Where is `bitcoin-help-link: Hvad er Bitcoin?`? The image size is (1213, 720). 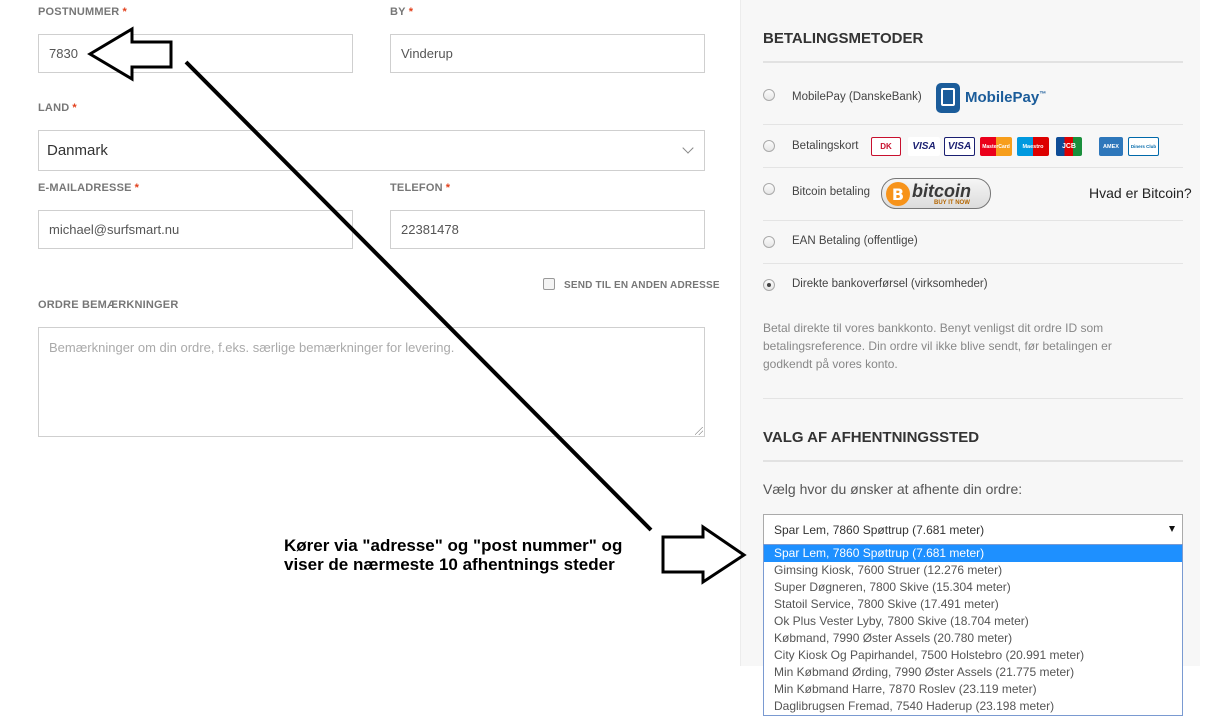
bitcoin-help-link: Hvad er Bitcoin? is located at coordinates (1140, 193).